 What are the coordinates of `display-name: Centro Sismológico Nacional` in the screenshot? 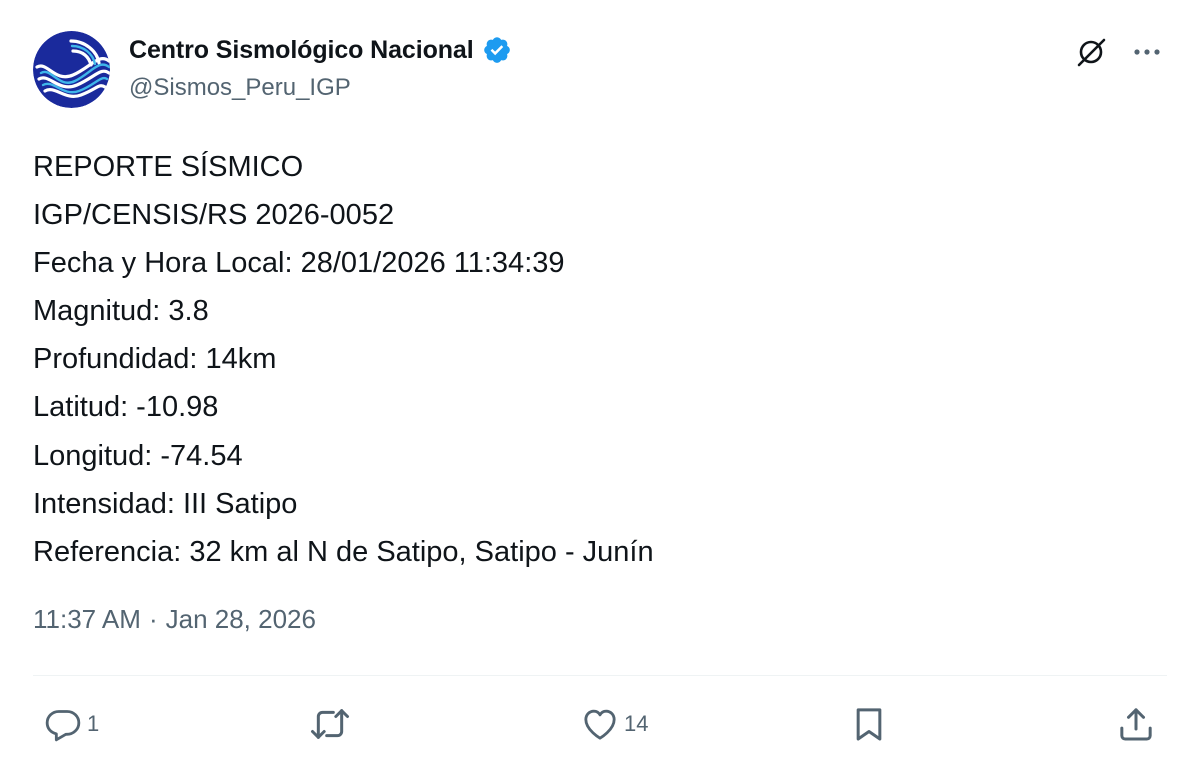 It's located at (301, 50).